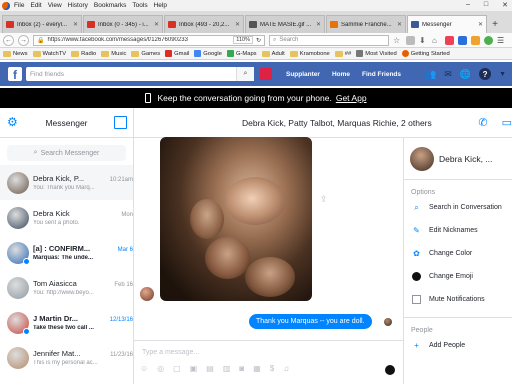 The height and width of the screenshot is (384, 512). I want to click on facebook-logo: f, so click(15, 74).